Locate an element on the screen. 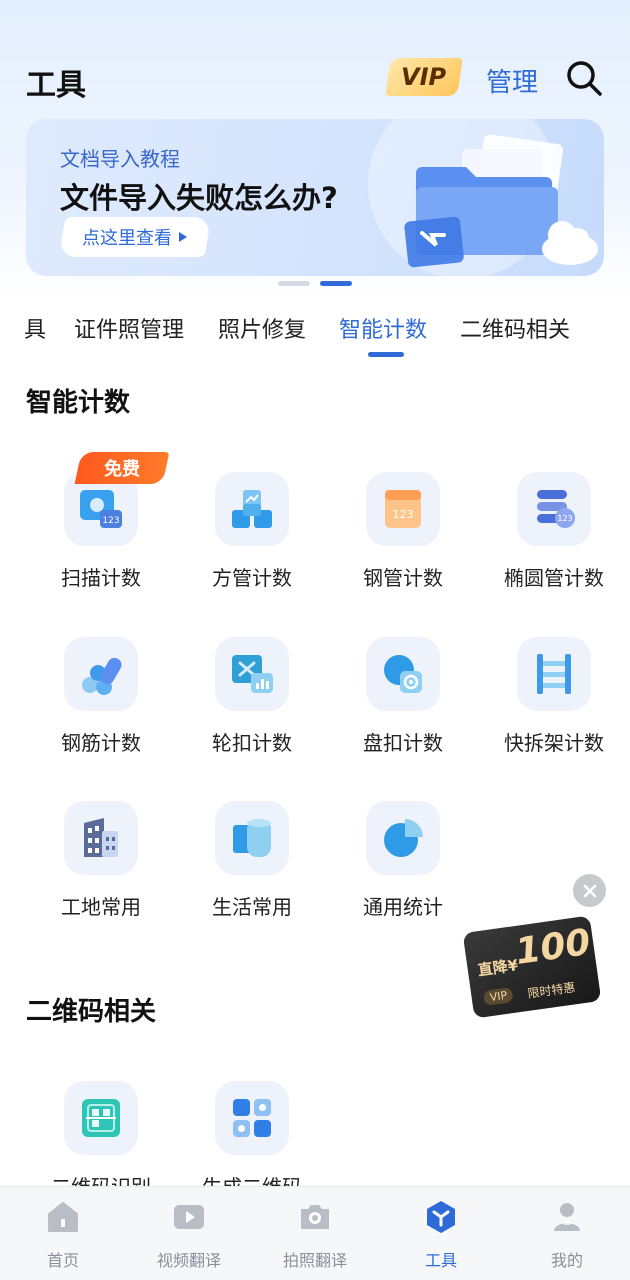 Image resolution: width=630 pixels, height=1280 pixels. nav-label: 工具 is located at coordinates (440, 1260).